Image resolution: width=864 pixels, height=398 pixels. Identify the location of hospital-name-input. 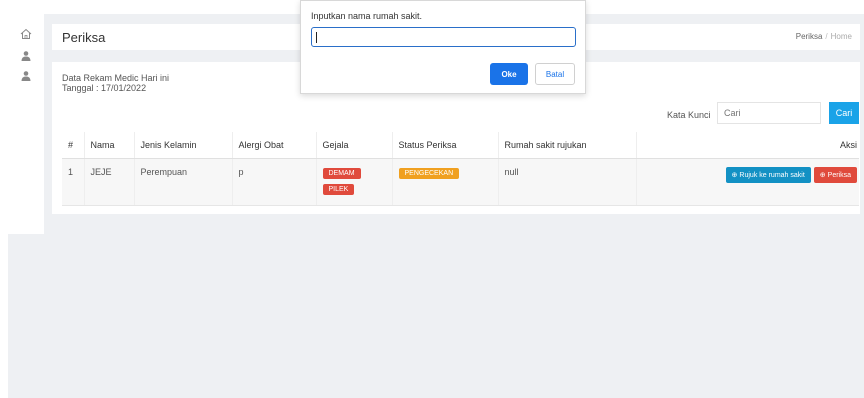
(443, 37).